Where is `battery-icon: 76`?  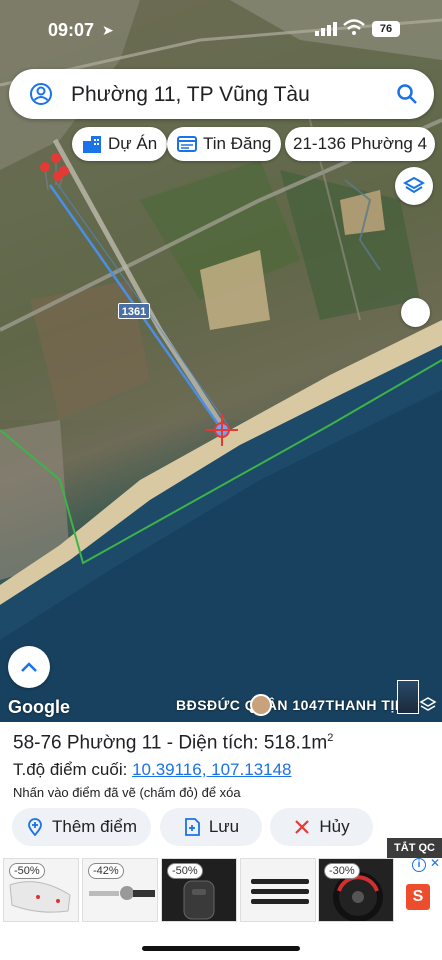 battery-icon: 76 is located at coordinates (386, 29).